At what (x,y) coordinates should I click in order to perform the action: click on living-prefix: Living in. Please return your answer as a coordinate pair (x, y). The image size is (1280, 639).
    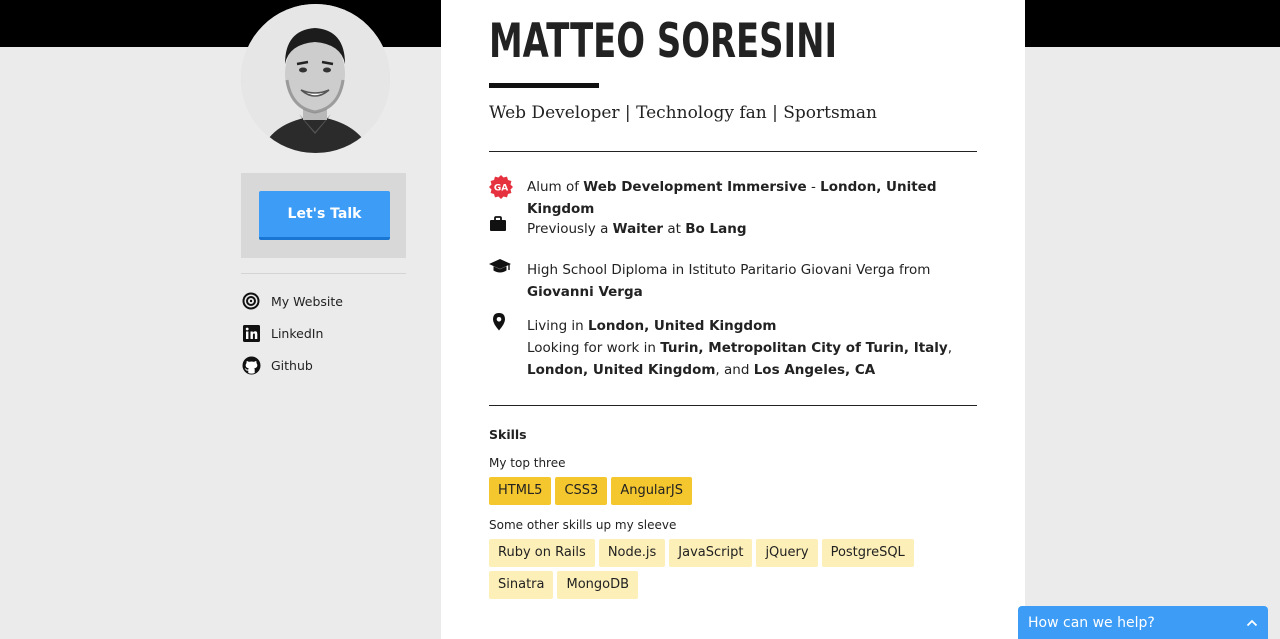
    Looking at the image, I should click on (558, 326).